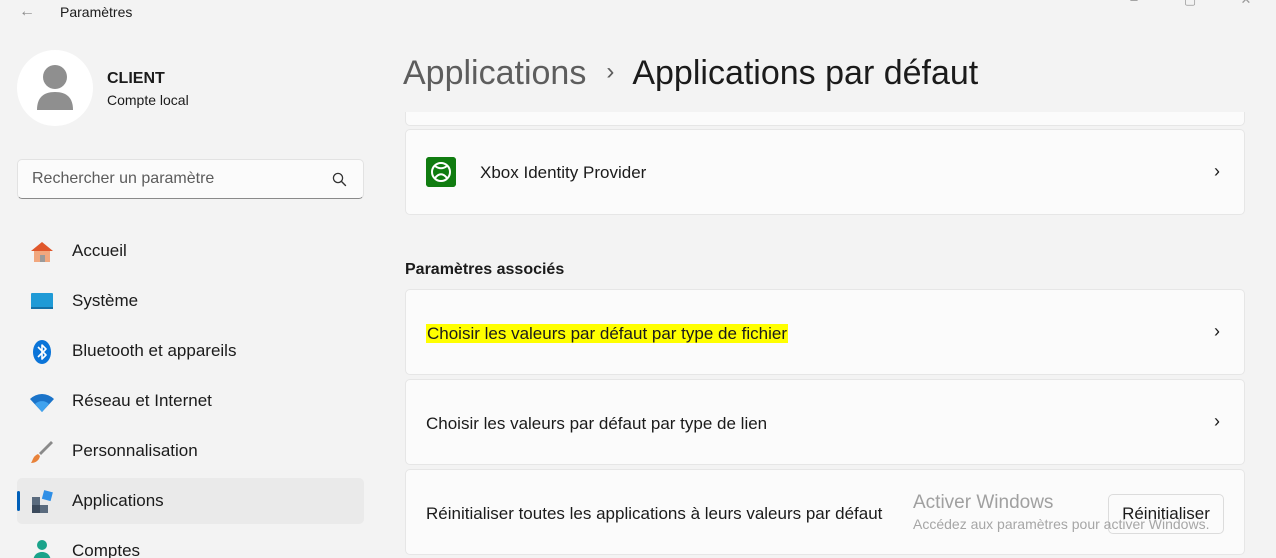  Describe the element at coordinates (190, 301) in the screenshot. I see `sidebar-item-systeme: Système` at that location.